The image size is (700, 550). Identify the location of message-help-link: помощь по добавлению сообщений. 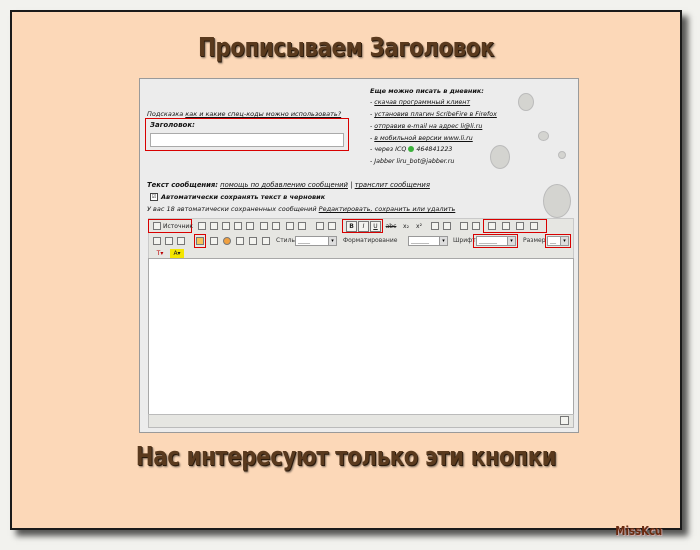
(284, 185).